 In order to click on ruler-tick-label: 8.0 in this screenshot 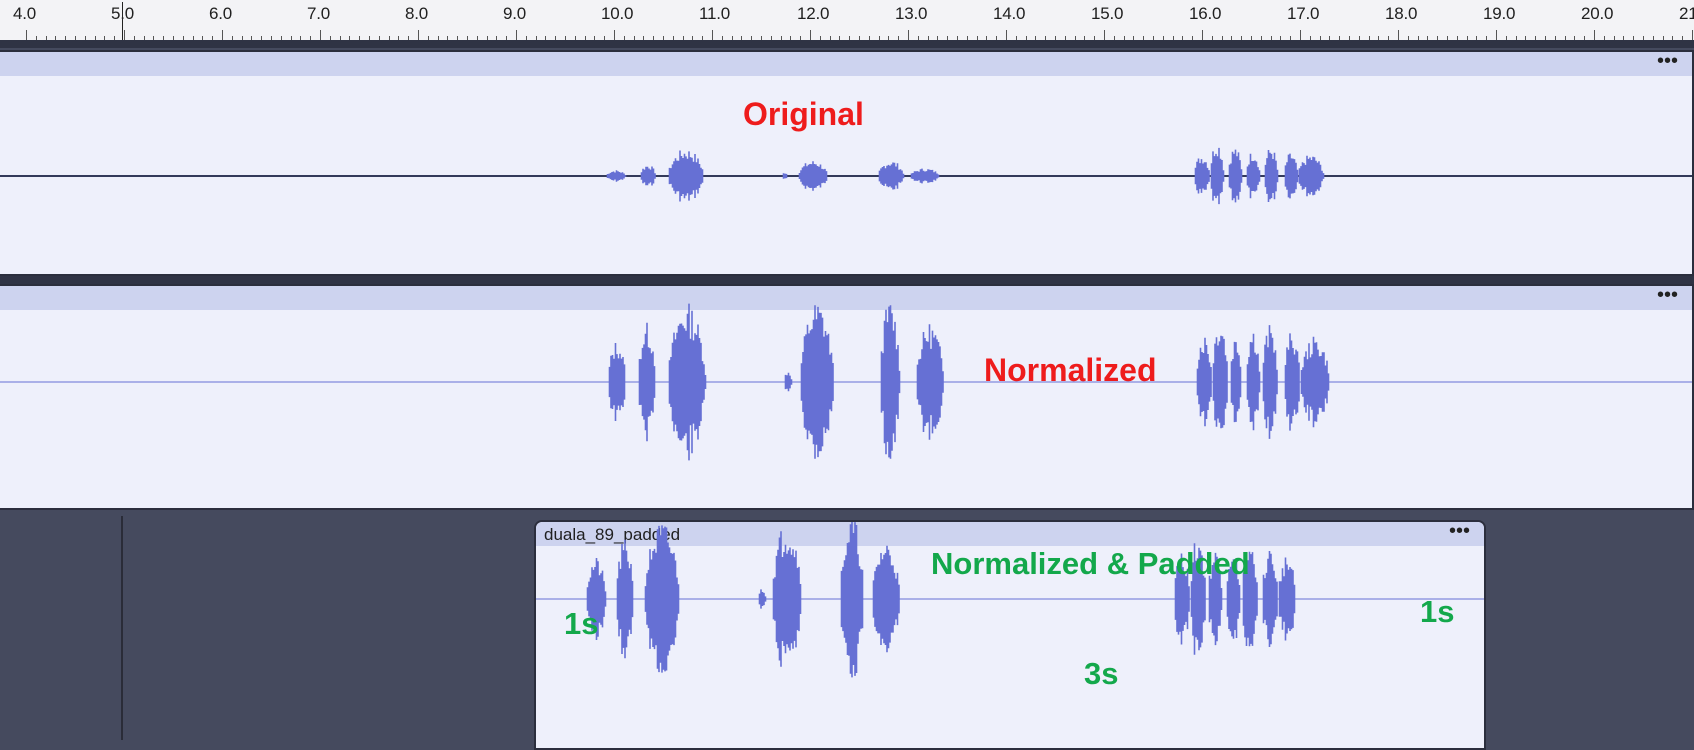, I will do `click(417, 13)`.